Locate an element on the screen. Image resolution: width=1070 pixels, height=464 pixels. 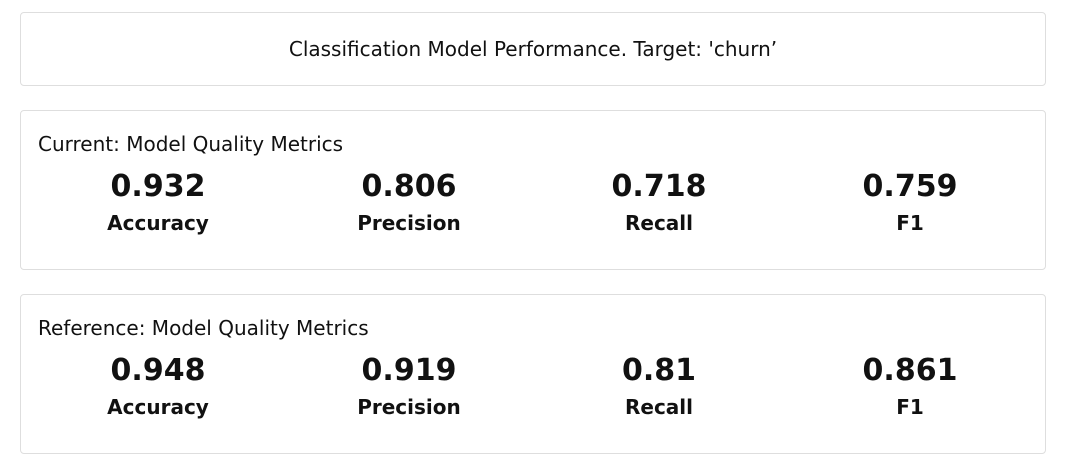
current-accuracy-metric: 0.932 Accuracy is located at coordinates (158, 202).